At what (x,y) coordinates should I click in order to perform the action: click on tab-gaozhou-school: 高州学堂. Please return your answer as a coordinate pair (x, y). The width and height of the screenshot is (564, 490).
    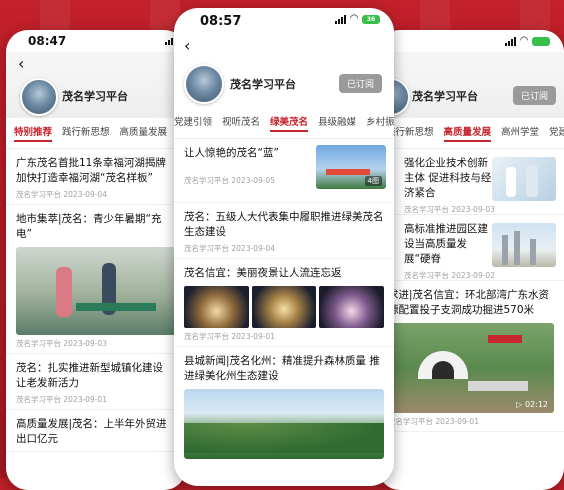
    Looking at the image, I should click on (520, 133).